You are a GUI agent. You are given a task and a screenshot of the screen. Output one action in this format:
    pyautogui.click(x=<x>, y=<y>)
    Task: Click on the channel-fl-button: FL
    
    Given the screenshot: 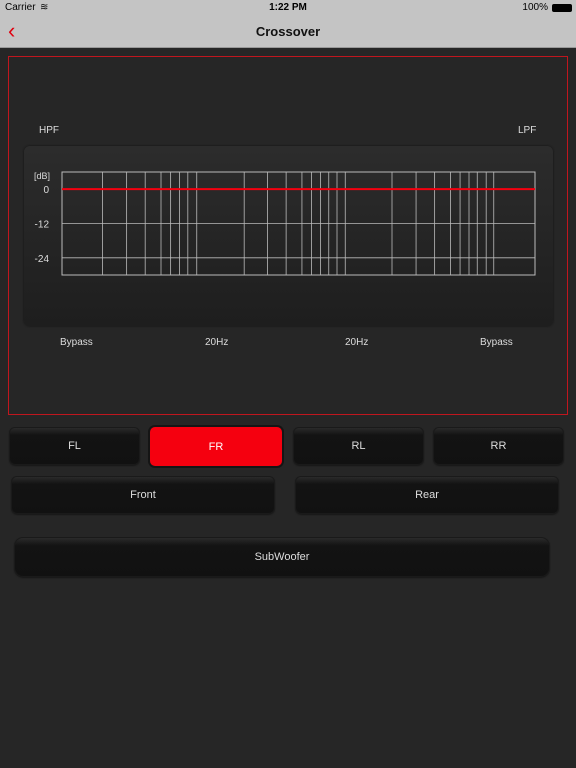 What is the action you would take?
    pyautogui.click(x=74, y=446)
    